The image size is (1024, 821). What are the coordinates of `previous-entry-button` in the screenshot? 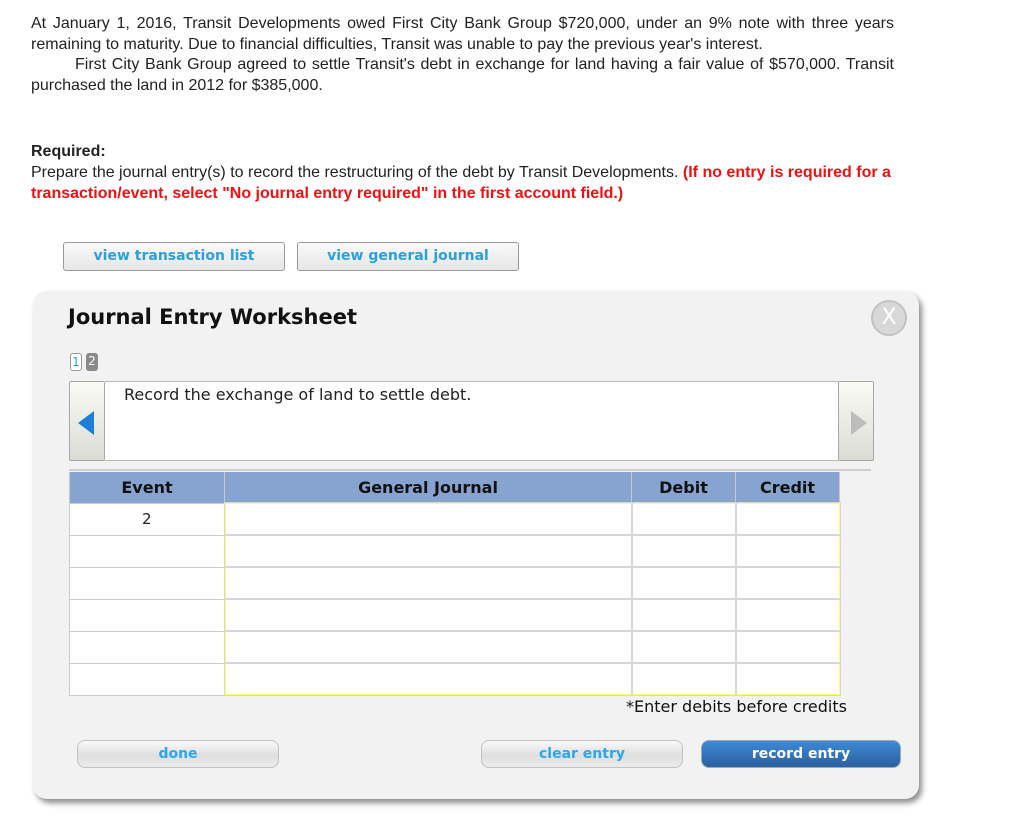 It's located at (87, 421).